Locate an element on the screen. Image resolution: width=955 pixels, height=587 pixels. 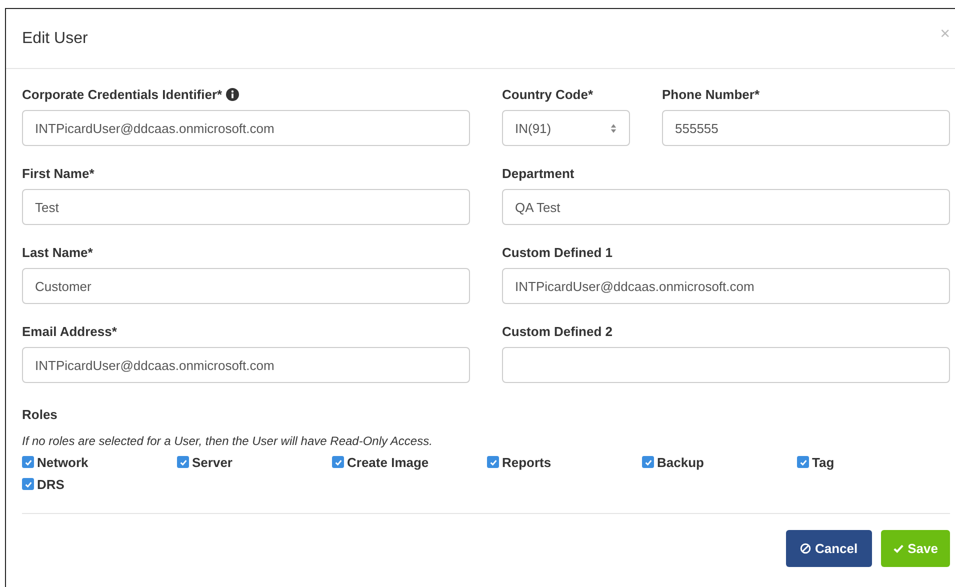
input-field: QA Test is located at coordinates (726, 207).